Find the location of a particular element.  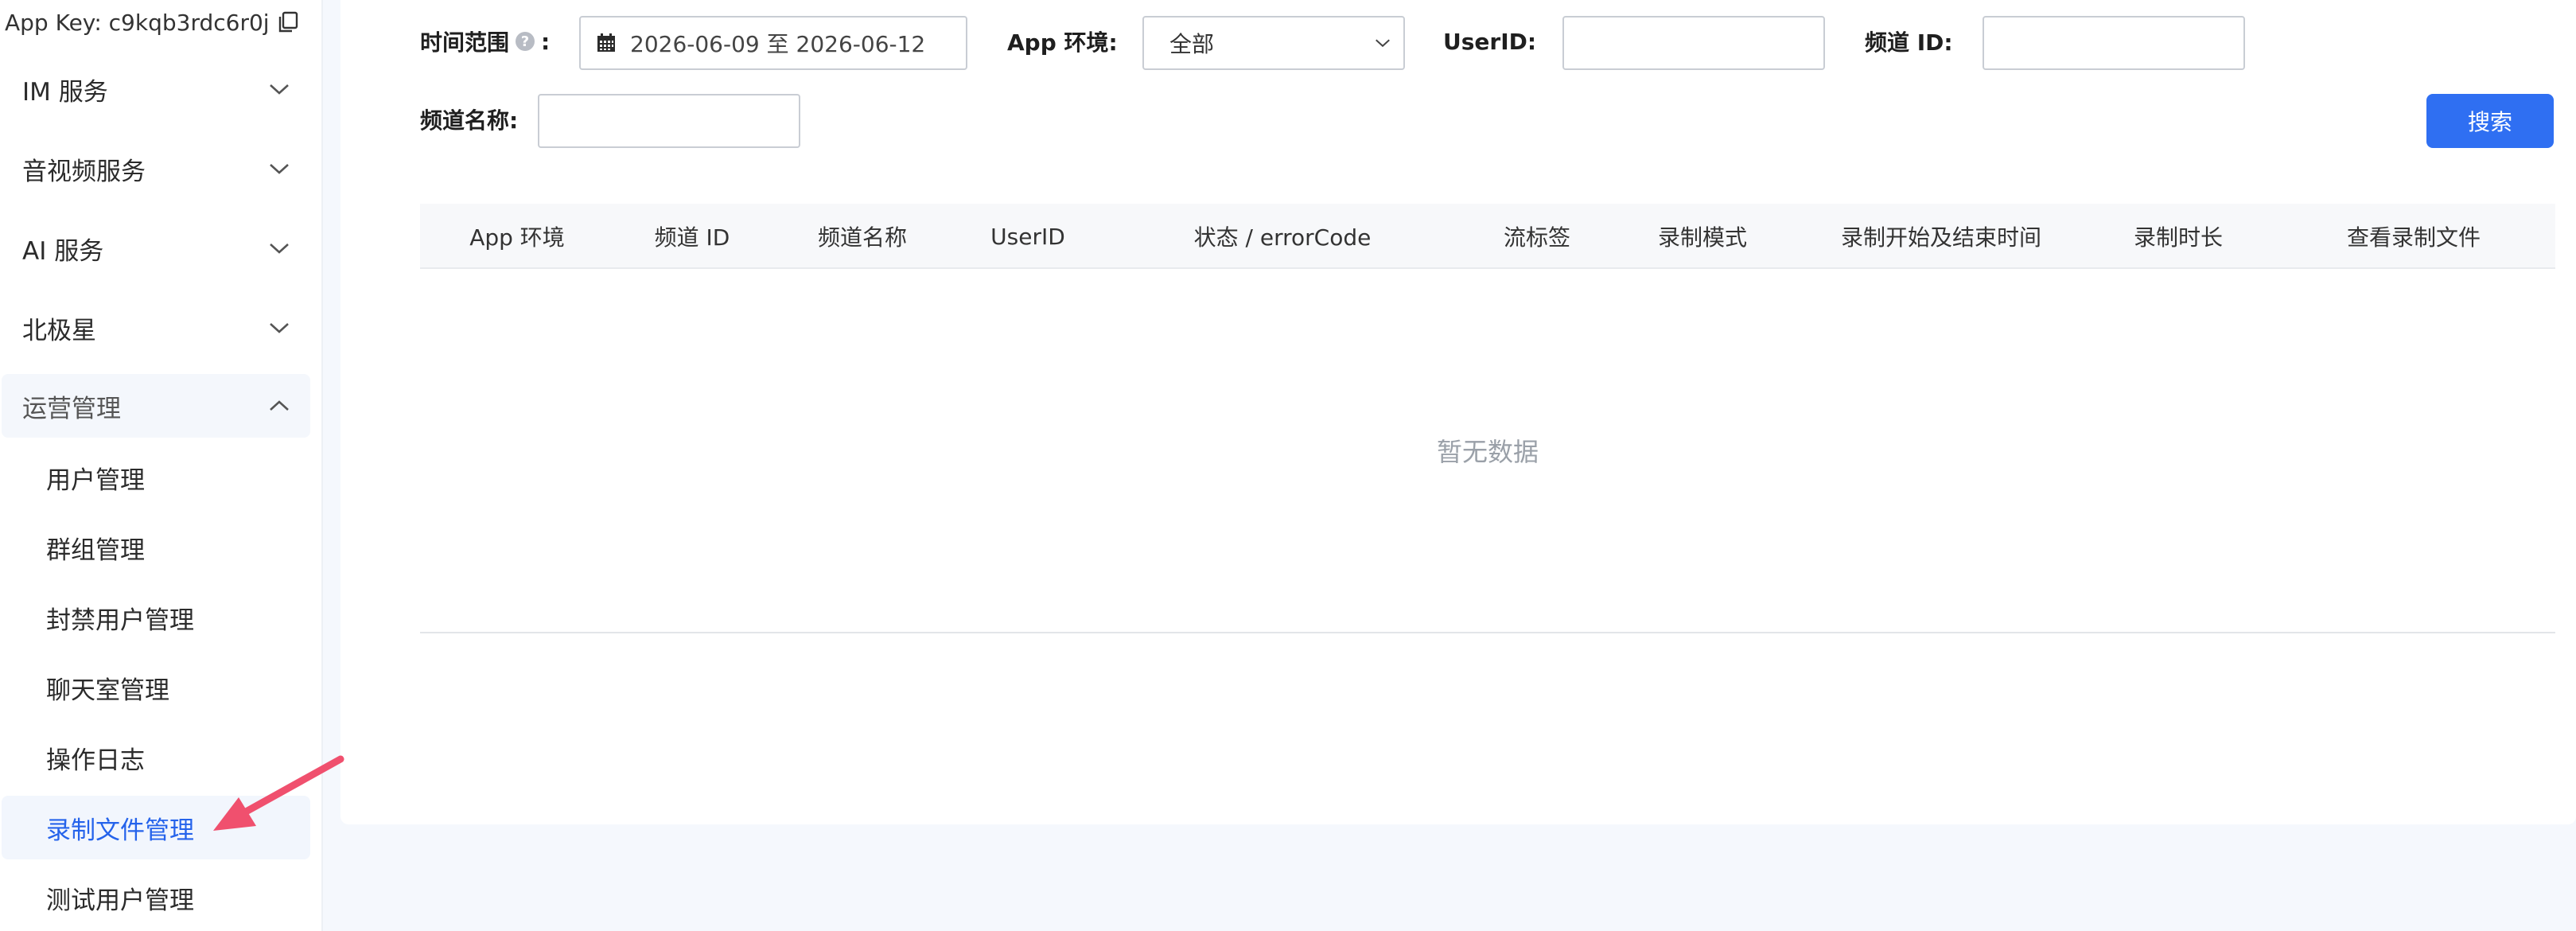

app-key: App Key: c9kqb3rdc6r0j is located at coordinates (153, 22).